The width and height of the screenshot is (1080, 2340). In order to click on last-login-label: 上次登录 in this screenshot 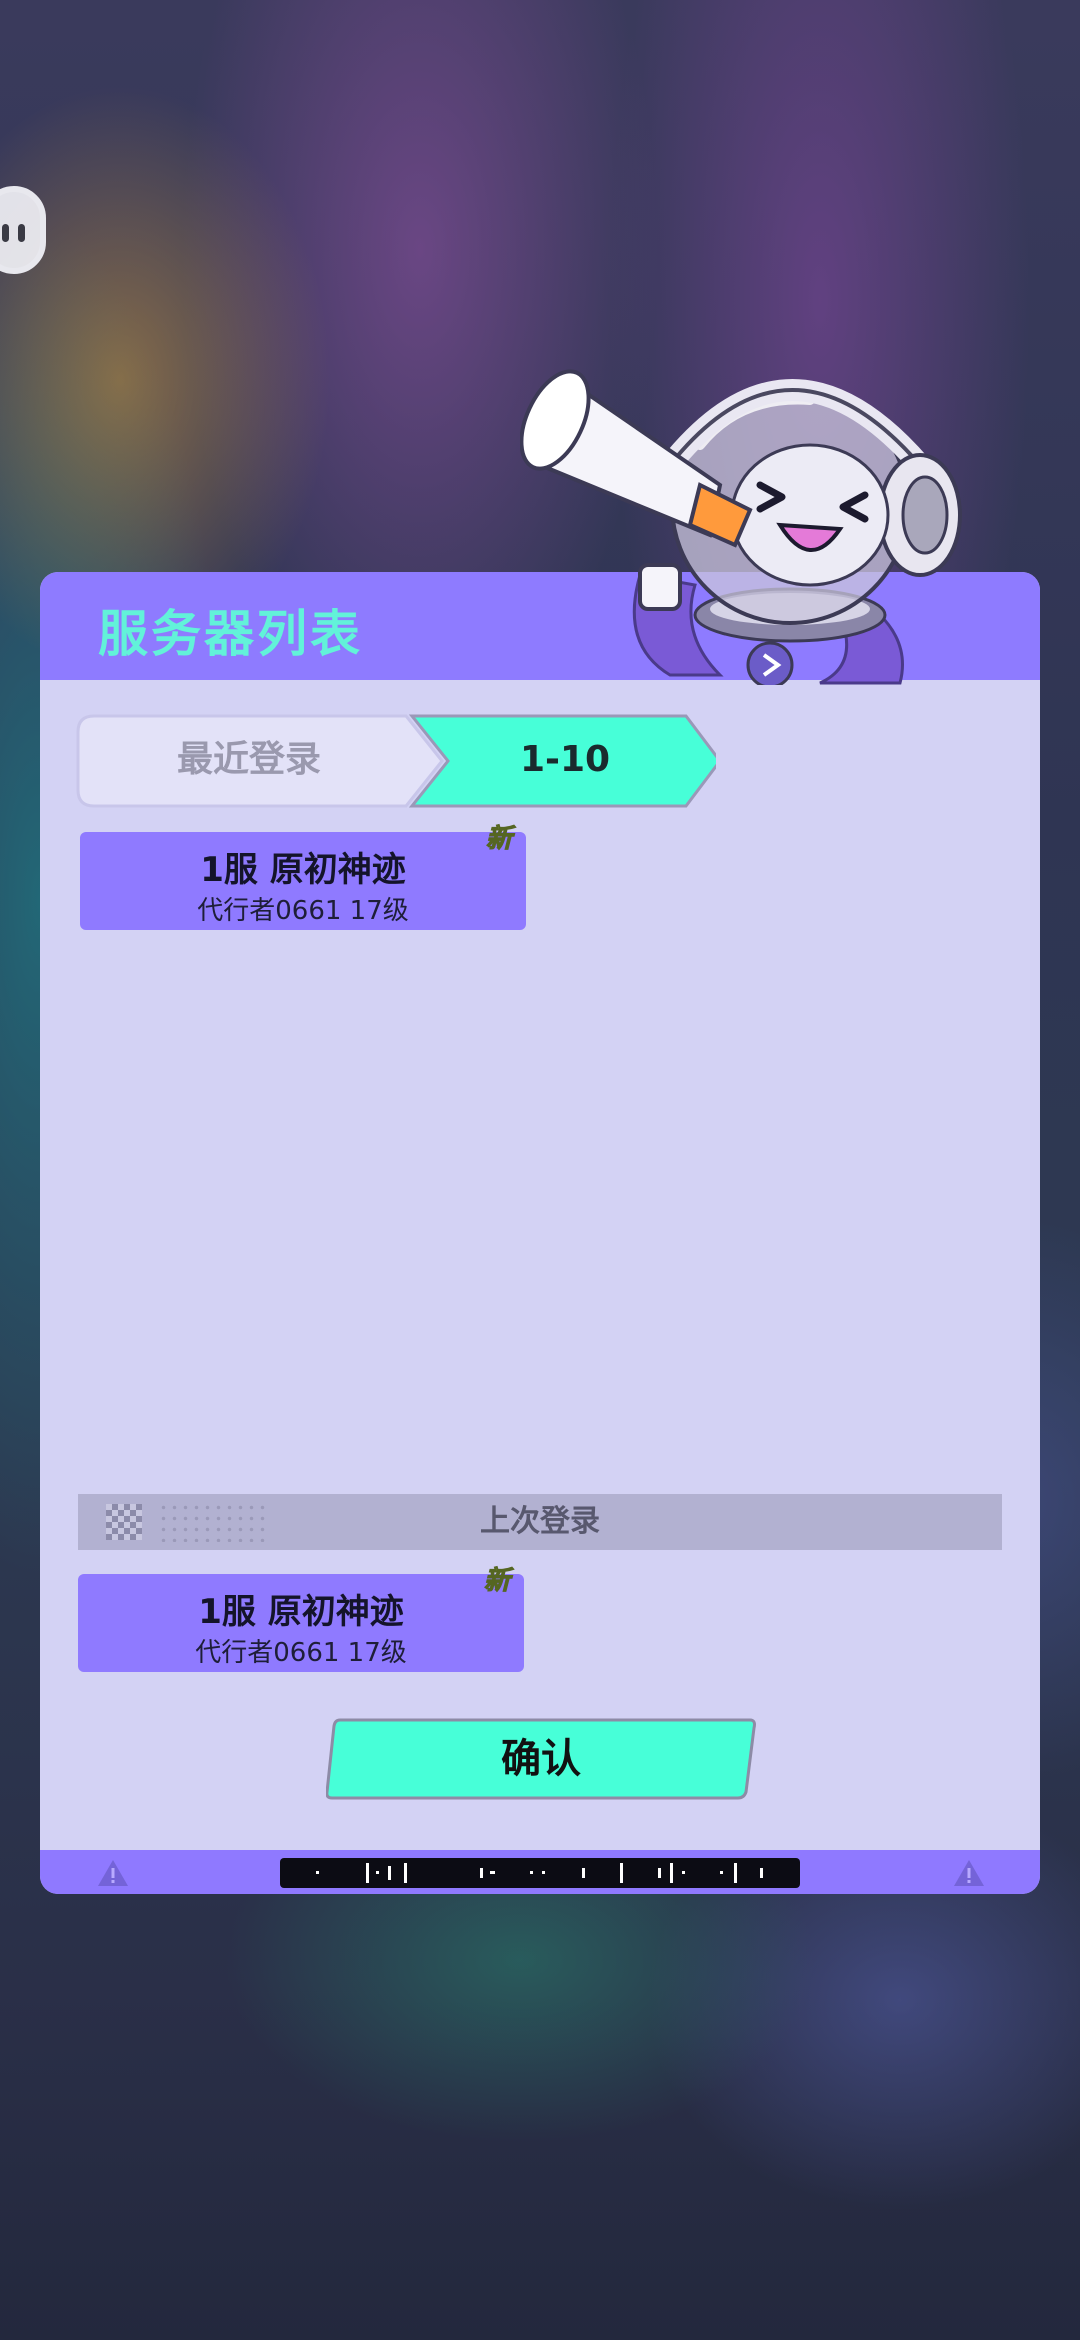, I will do `click(540, 1521)`.